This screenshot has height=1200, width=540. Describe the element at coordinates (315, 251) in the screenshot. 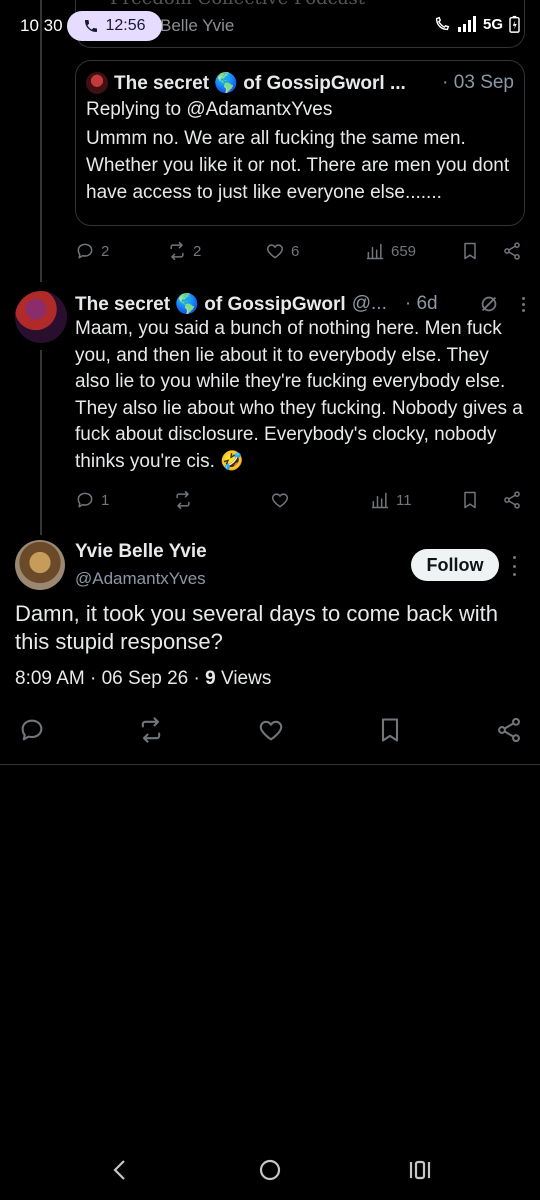

I see `like-button: 6` at that location.